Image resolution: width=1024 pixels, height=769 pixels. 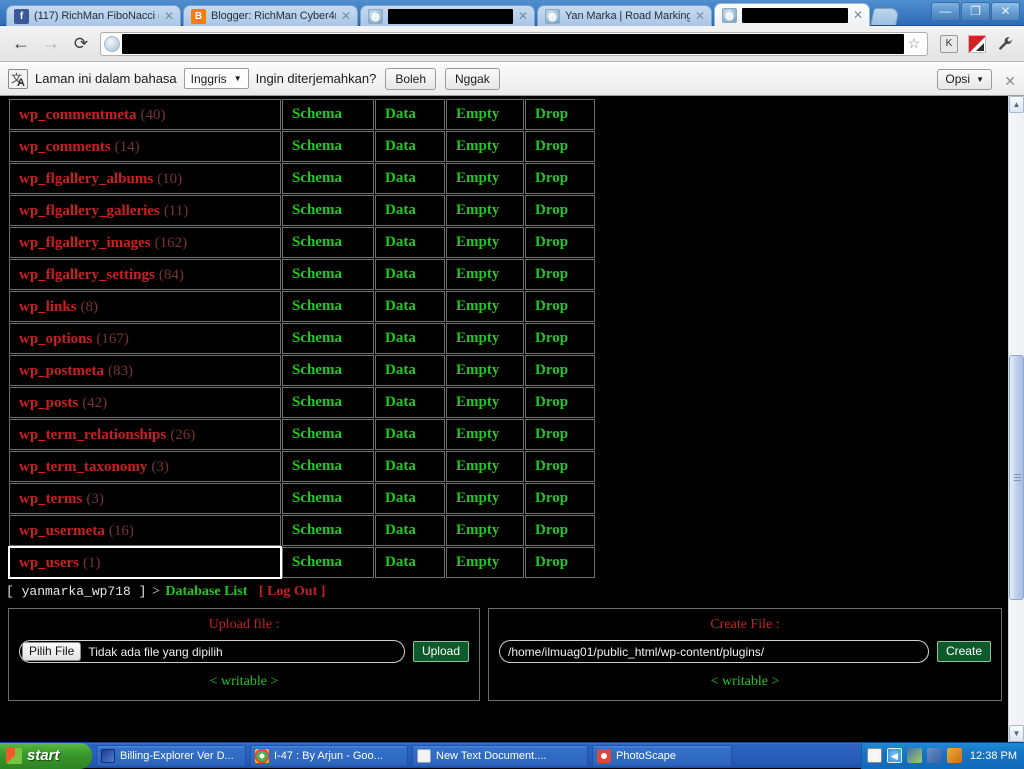 I want to click on start-button: start, so click(x=46, y=756).